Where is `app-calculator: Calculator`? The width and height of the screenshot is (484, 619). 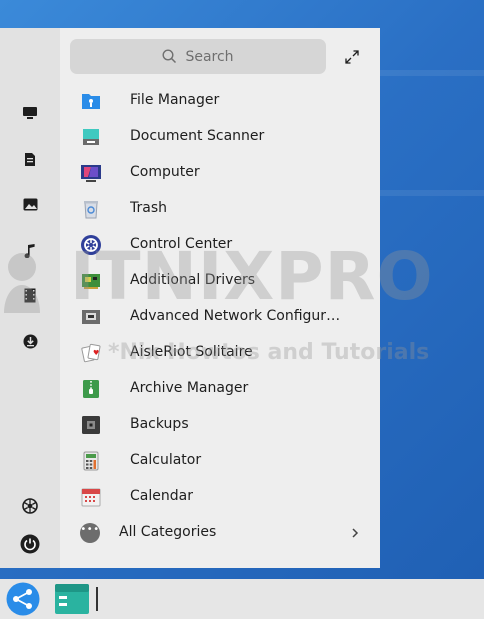 app-calculator: Calculator is located at coordinates (220, 461).